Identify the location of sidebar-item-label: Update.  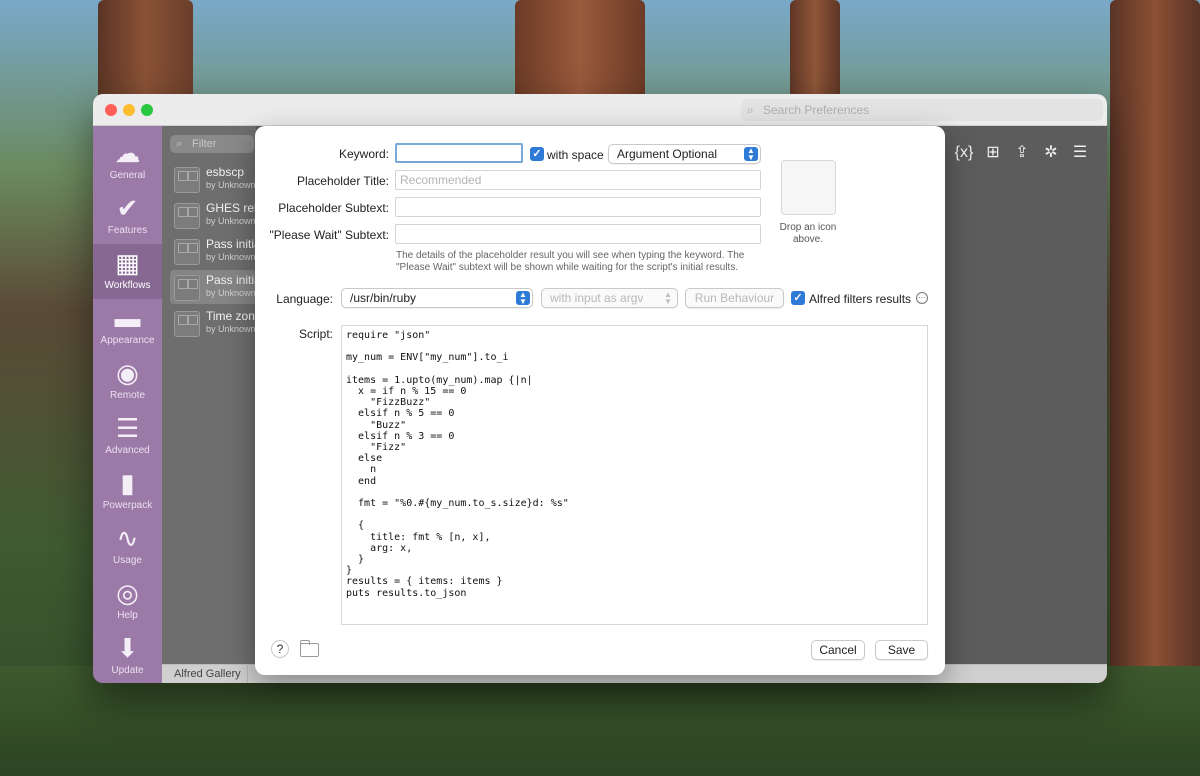
(127, 670).